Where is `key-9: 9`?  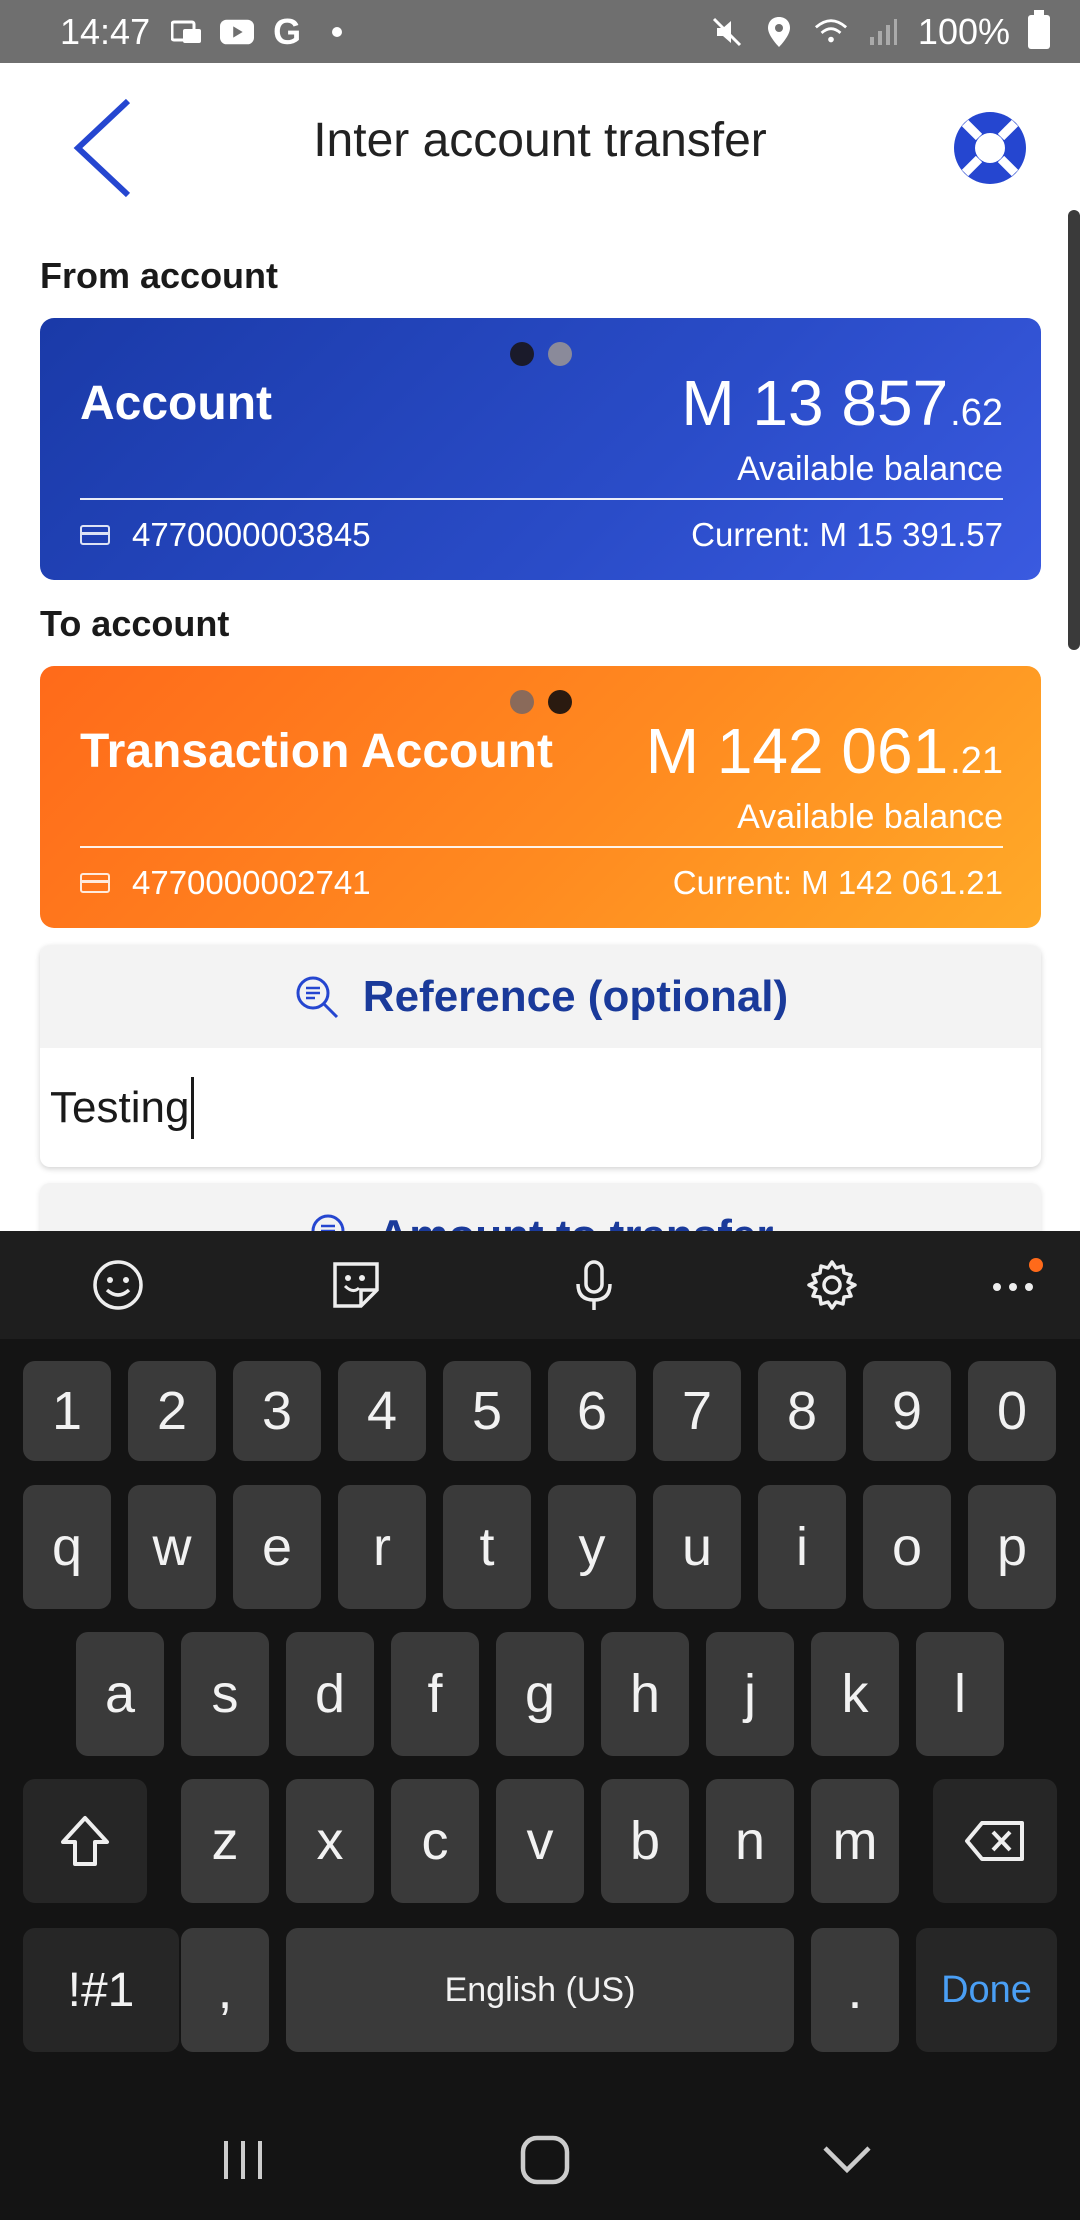 key-9: 9 is located at coordinates (907, 1411).